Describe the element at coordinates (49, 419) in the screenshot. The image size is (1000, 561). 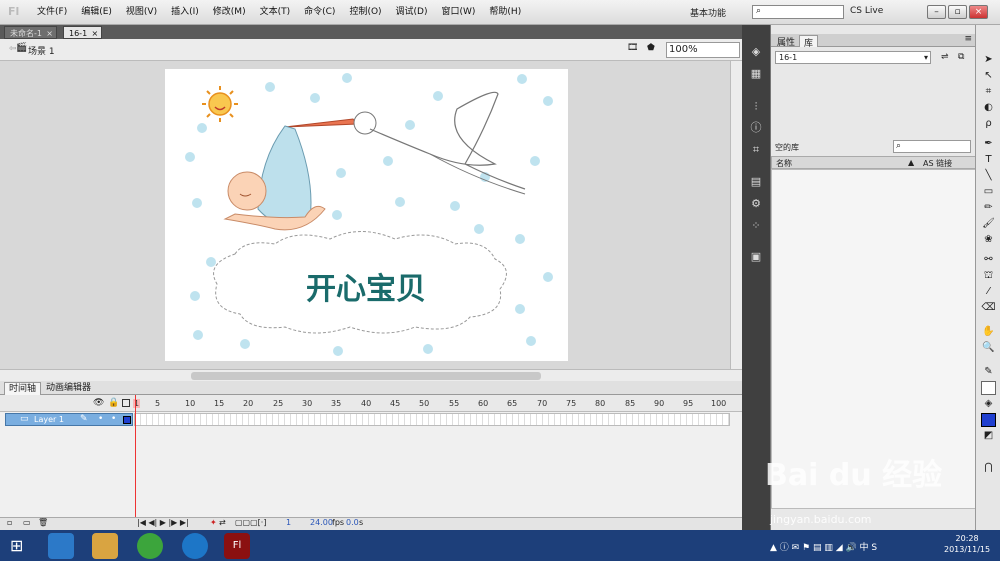
I see `layer-name: Layer 1` at that location.